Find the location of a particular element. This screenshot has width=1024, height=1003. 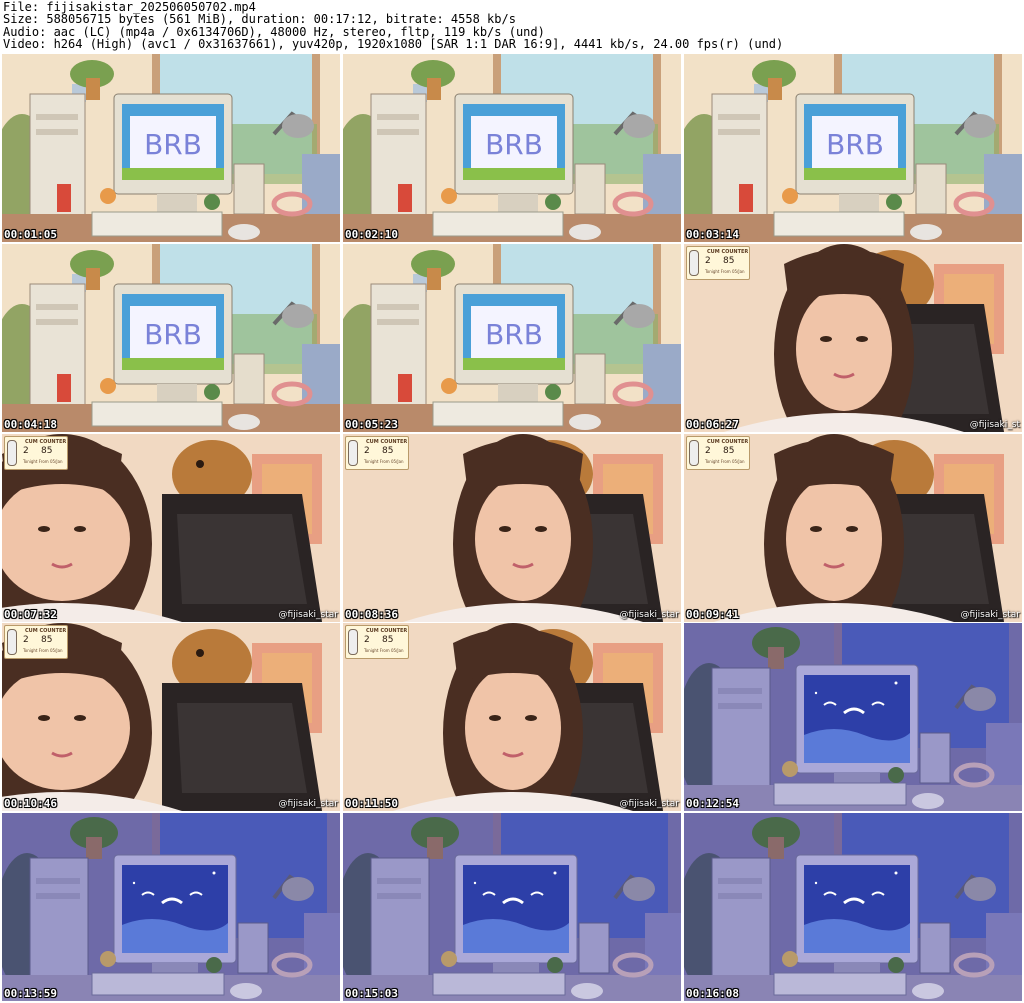

video-thumbnail: BRB 00:02:10 is located at coordinates (512, 148).